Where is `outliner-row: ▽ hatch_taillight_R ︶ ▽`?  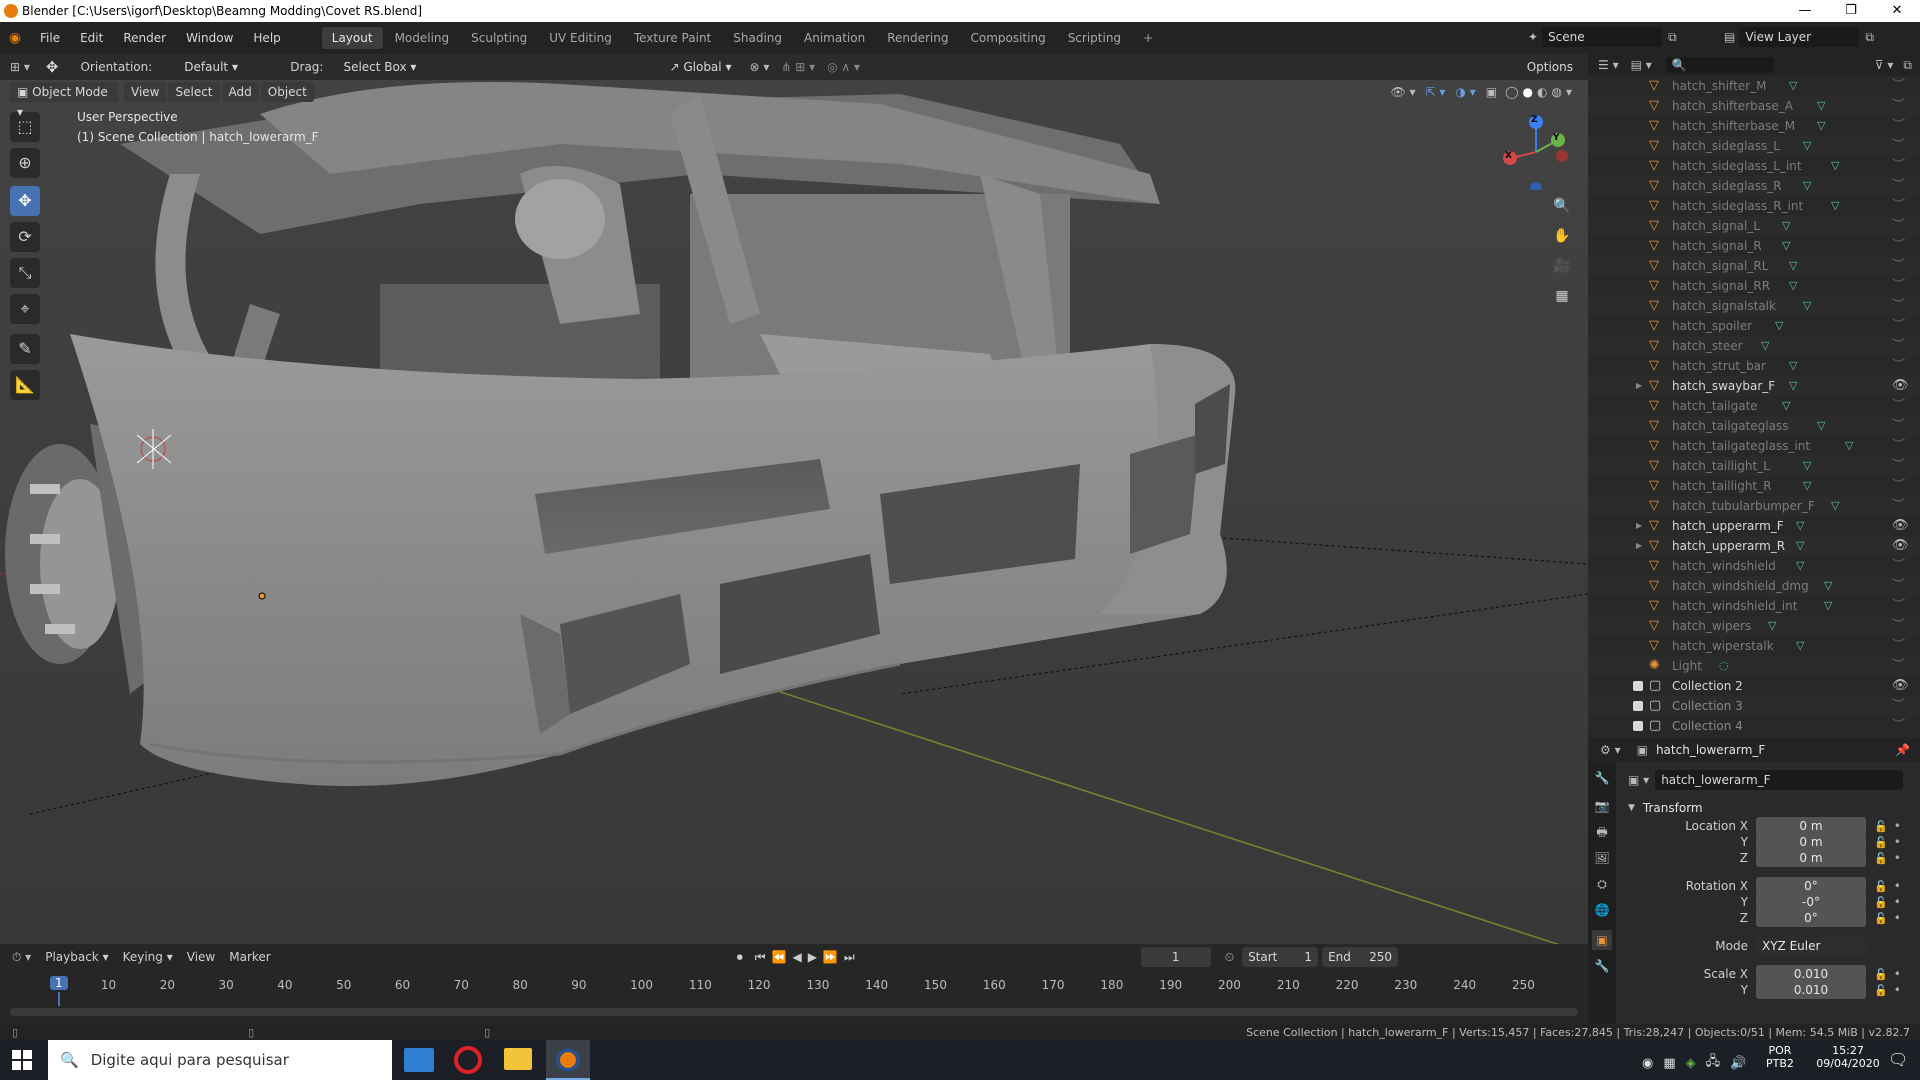 outliner-row: ▽ hatch_taillight_R ︶ ▽ is located at coordinates (1754, 486).